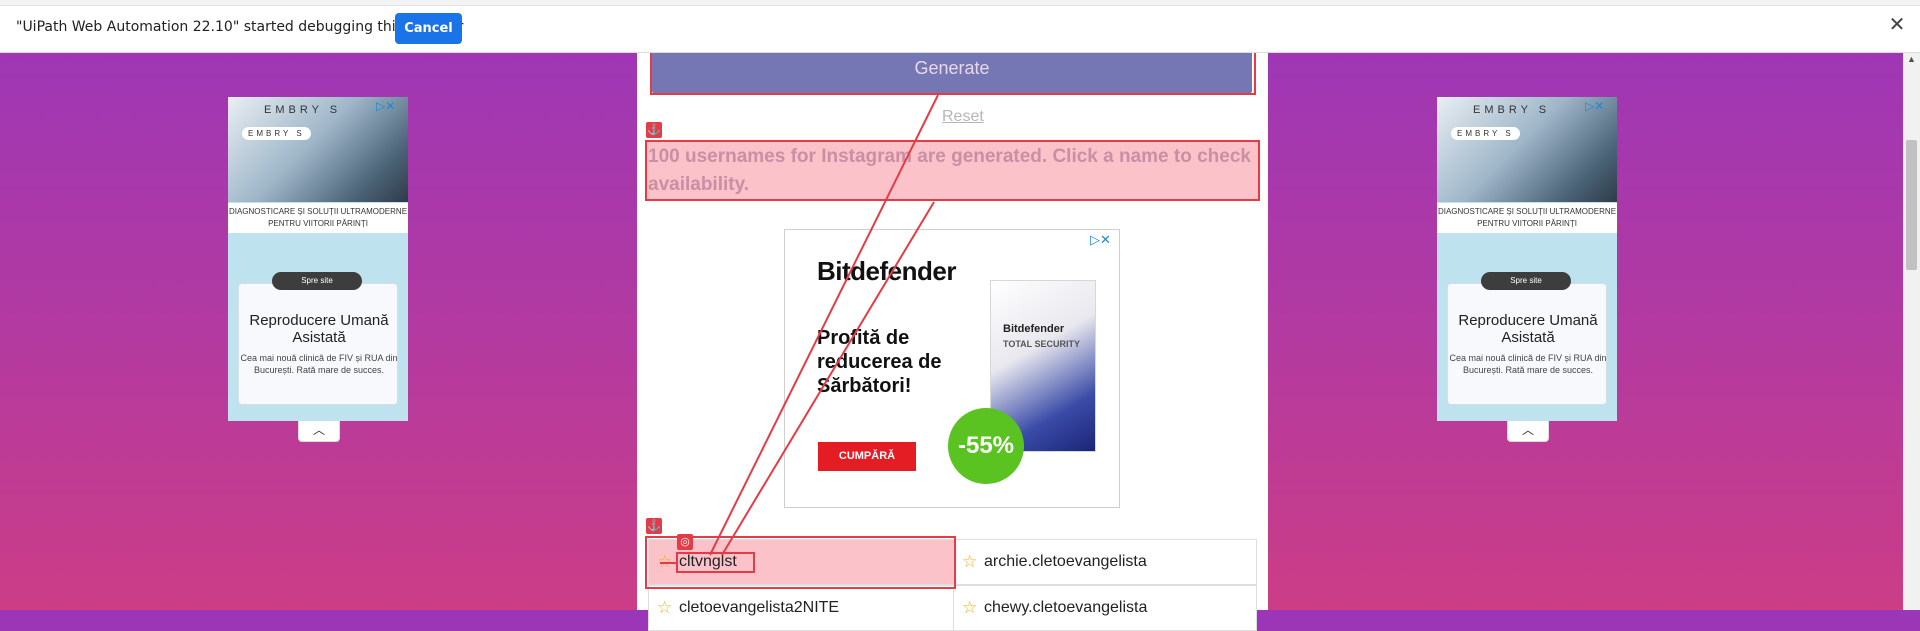  Describe the element at coordinates (1065, 562) in the screenshot. I see `username-text: archie.cletoevangelista` at that location.